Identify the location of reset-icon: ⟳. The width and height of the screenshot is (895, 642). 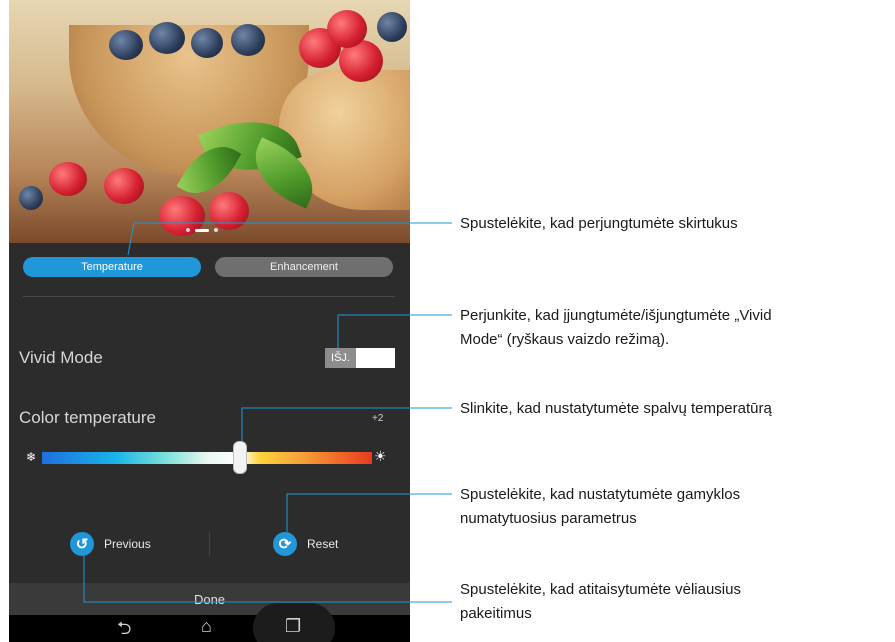
(285, 544).